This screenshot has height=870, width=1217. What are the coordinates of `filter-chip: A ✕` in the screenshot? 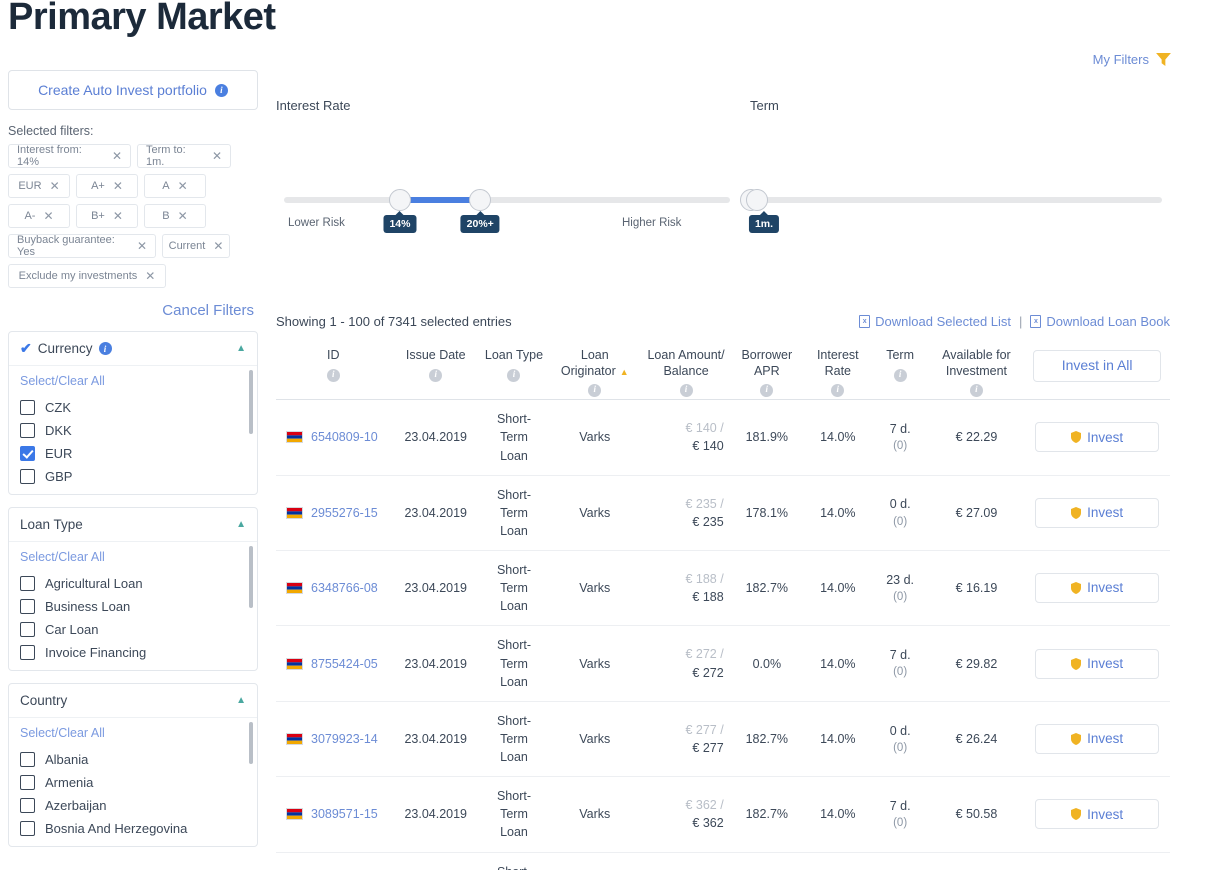 It's located at (175, 186).